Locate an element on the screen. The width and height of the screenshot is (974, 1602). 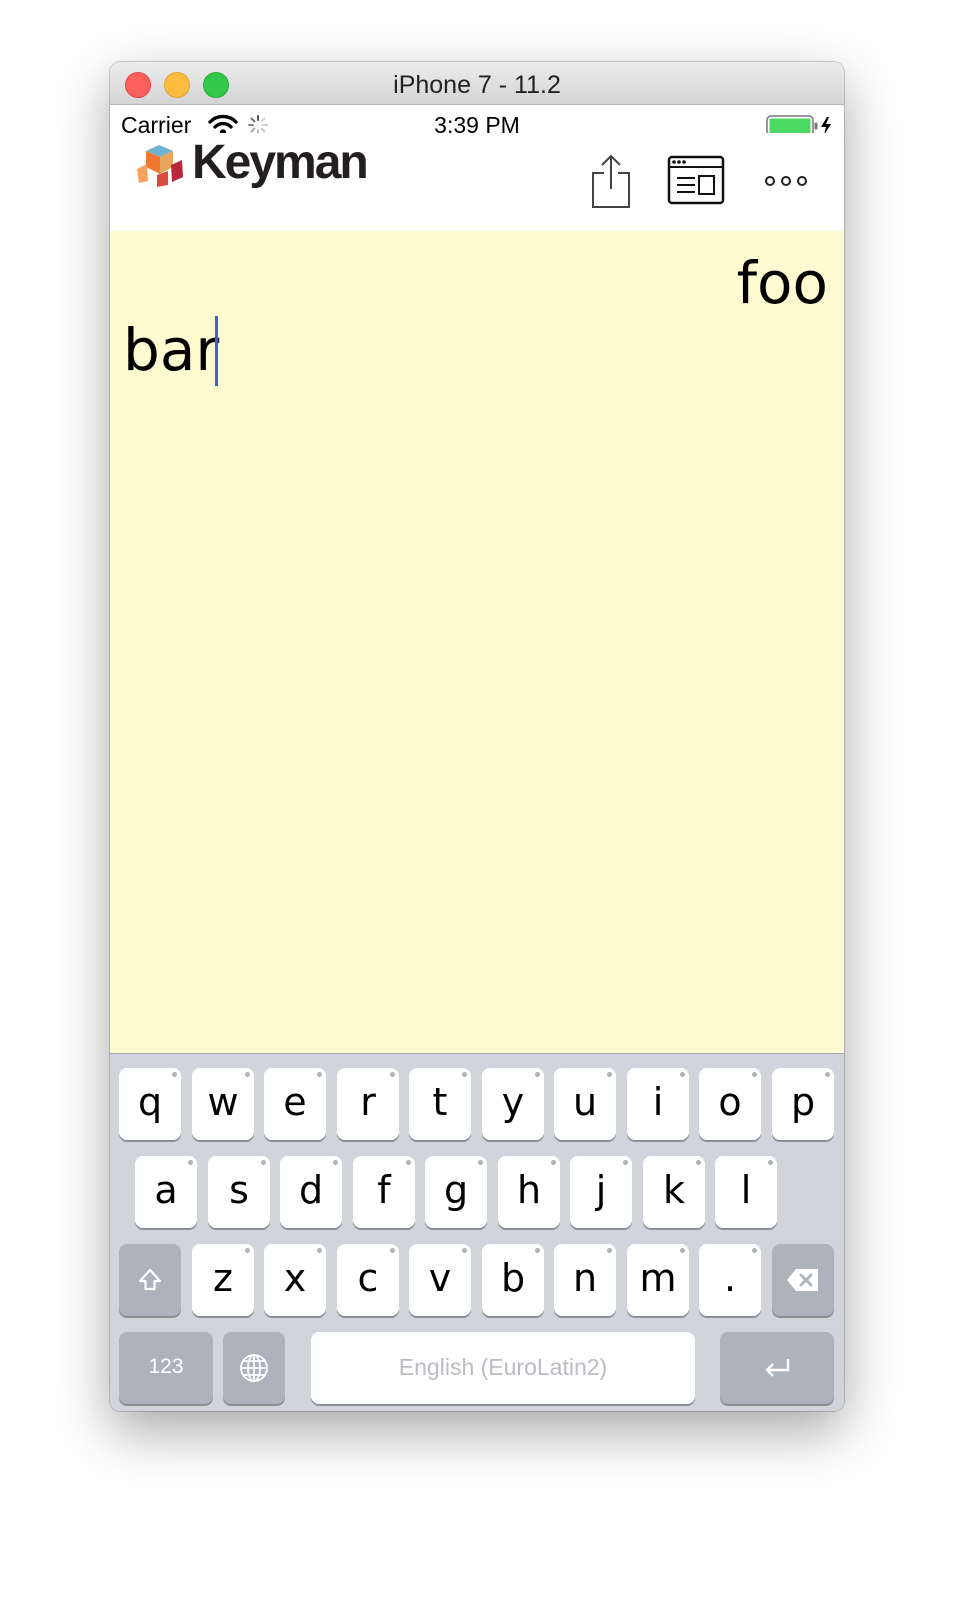
key-label: p is located at coordinates (803, 1102).